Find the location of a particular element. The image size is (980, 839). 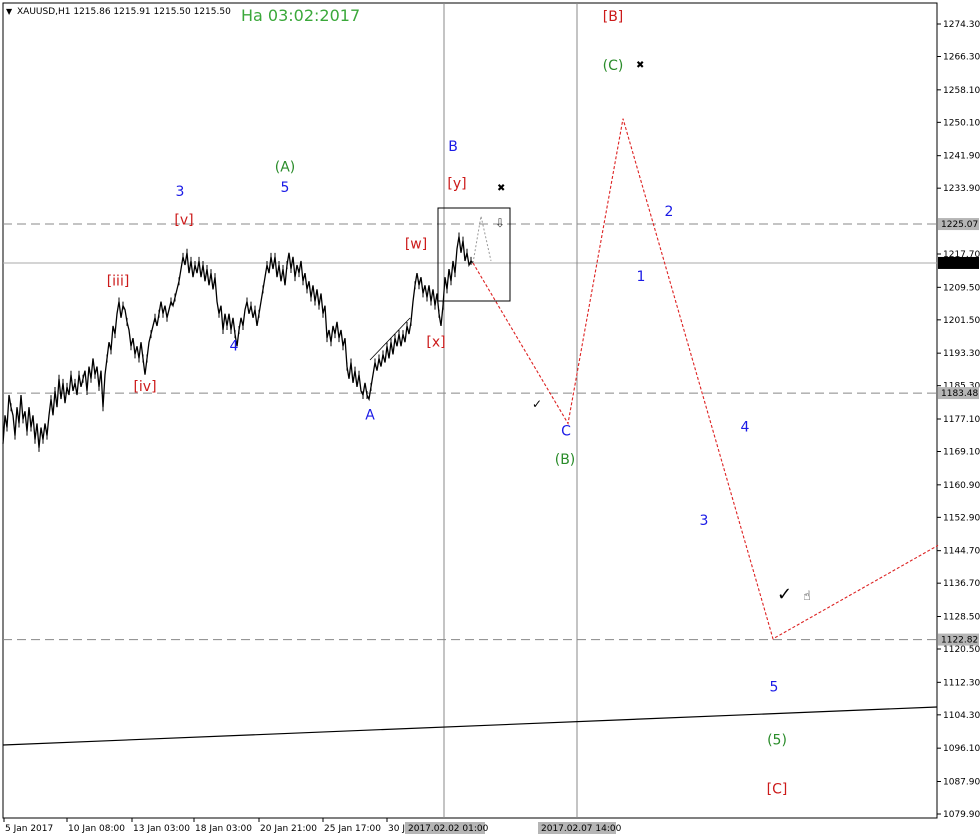

wave-label: [iii] is located at coordinates (118, 281).